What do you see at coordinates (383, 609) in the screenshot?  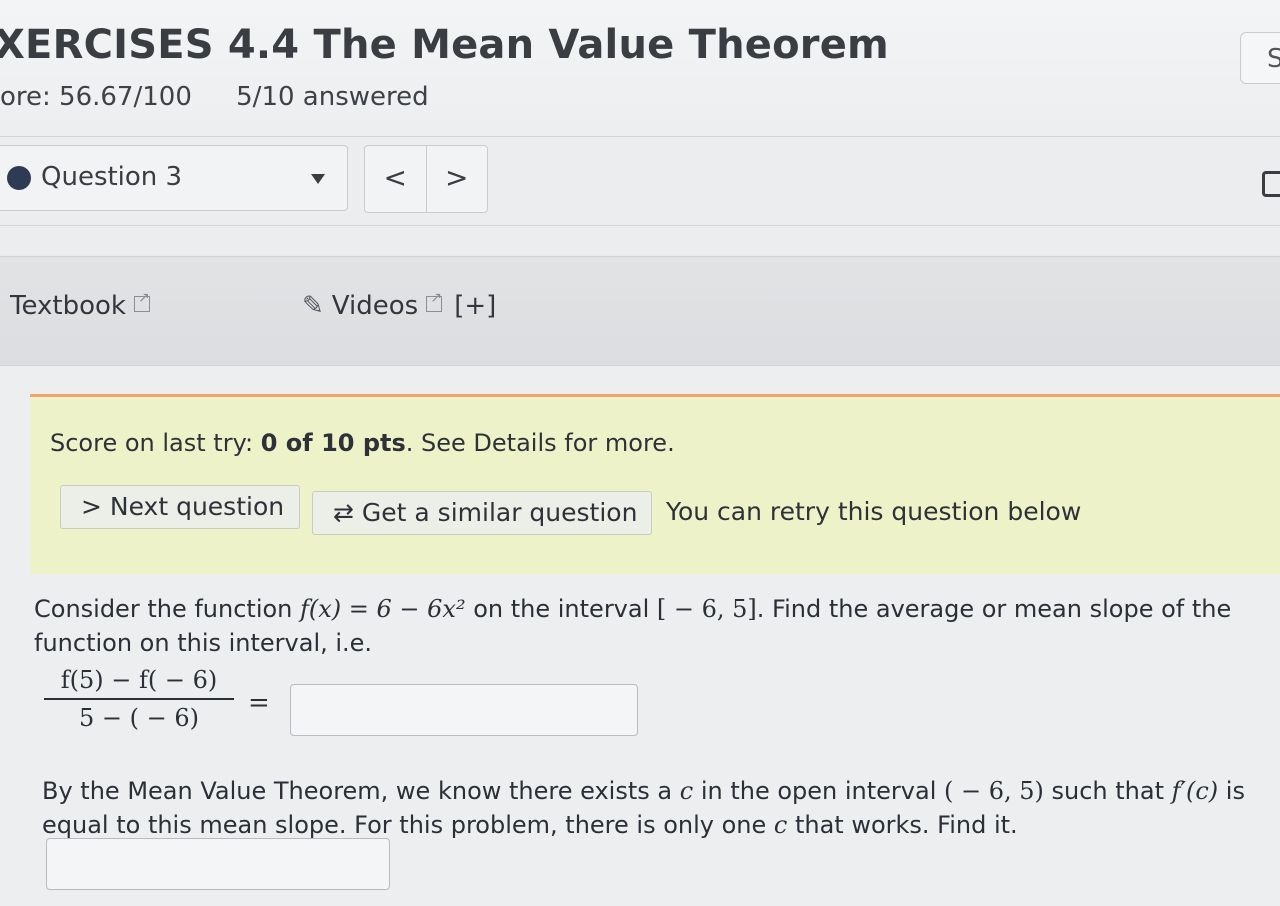 I see `function-expression: f(x) = 6 − 6x²` at bounding box center [383, 609].